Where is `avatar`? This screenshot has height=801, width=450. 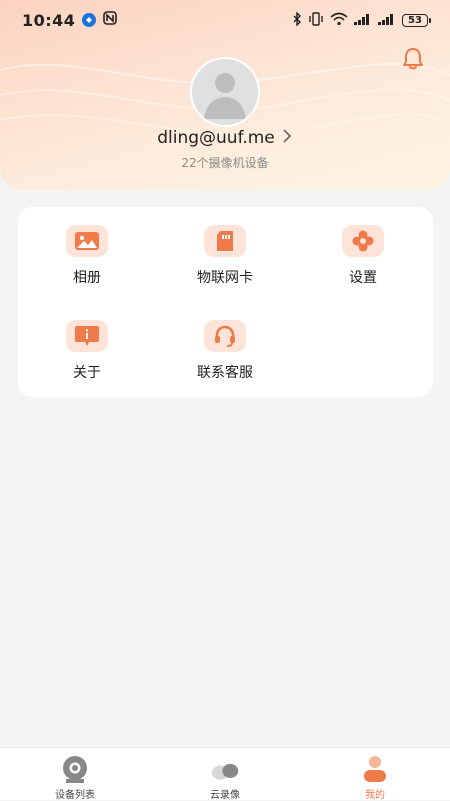
avatar is located at coordinates (225, 92).